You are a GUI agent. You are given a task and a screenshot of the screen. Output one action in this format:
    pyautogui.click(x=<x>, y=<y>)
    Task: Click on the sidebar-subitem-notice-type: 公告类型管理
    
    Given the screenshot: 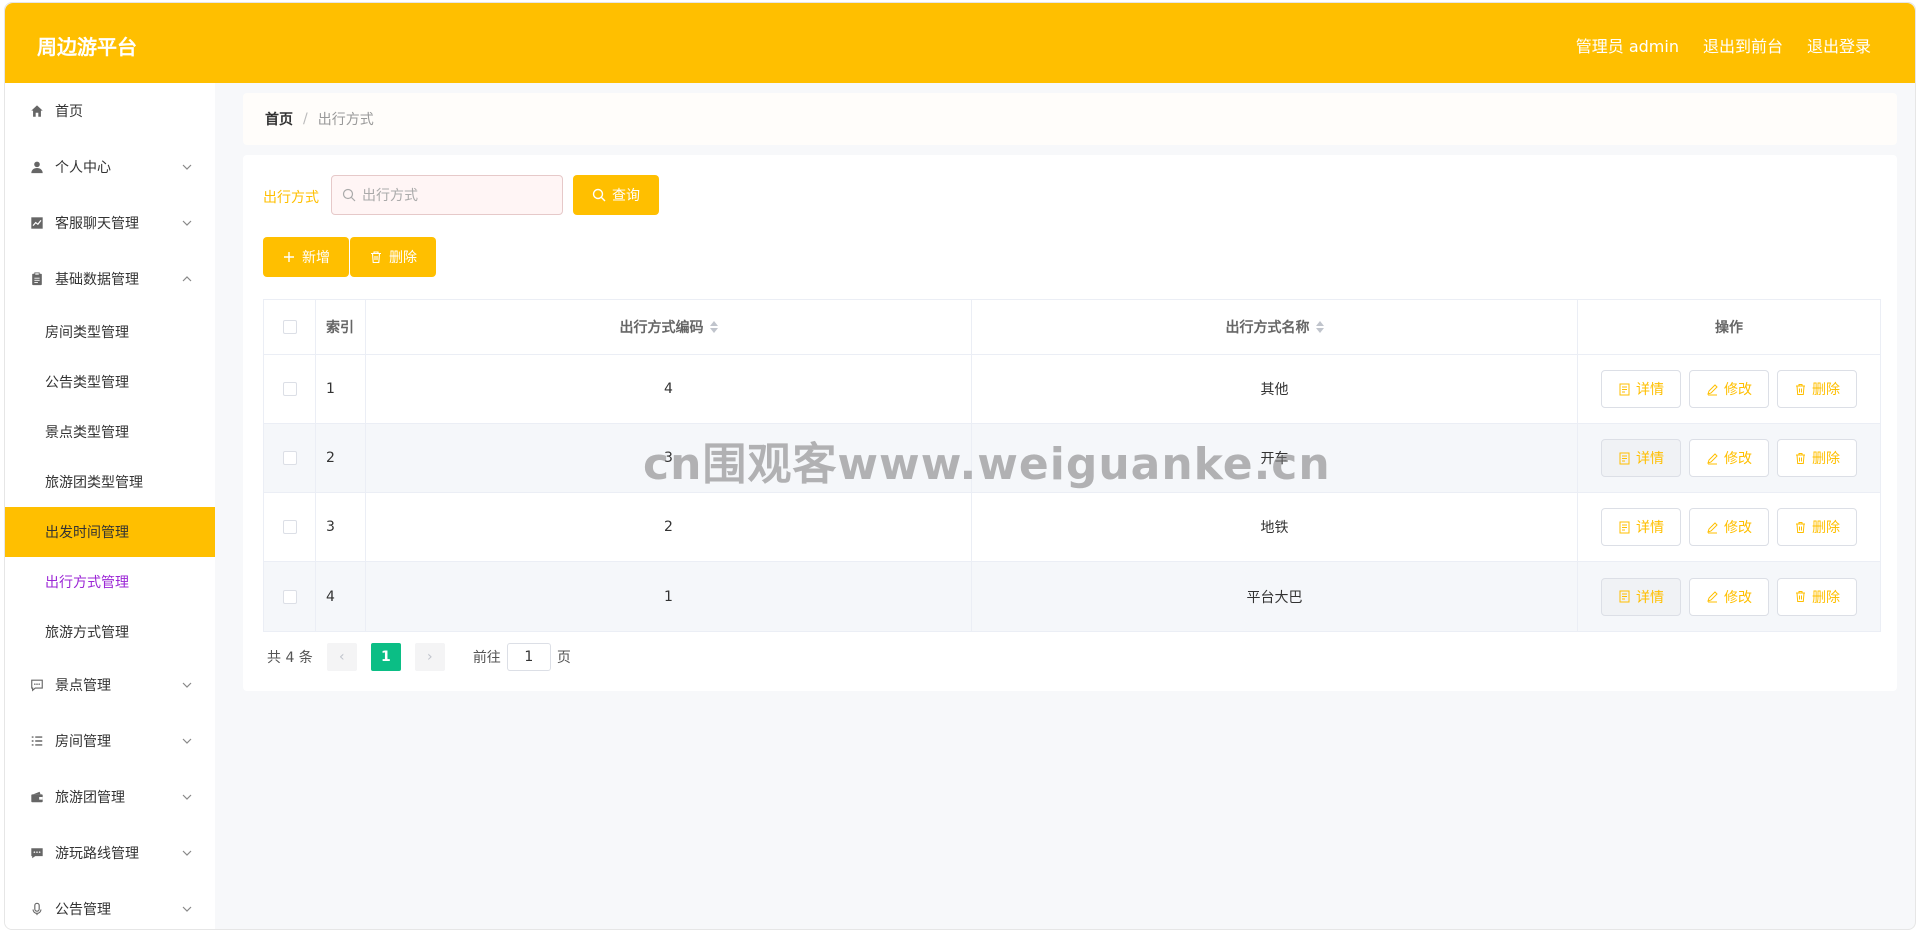 What is the action you would take?
    pyautogui.click(x=110, y=382)
    